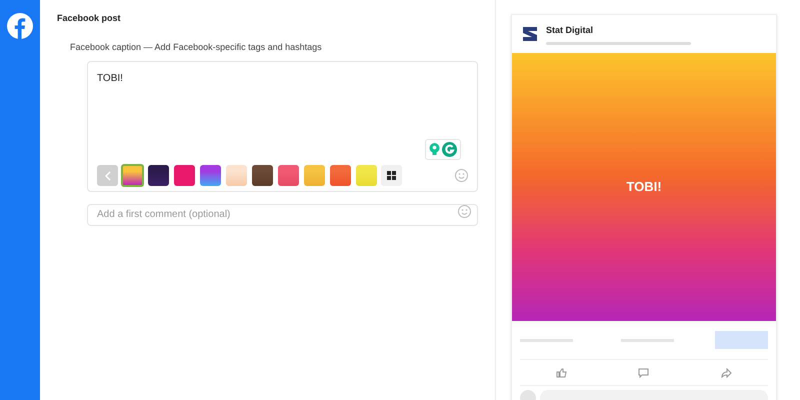 This screenshot has height=400, width=800. I want to click on page-logo-icon, so click(530, 34).